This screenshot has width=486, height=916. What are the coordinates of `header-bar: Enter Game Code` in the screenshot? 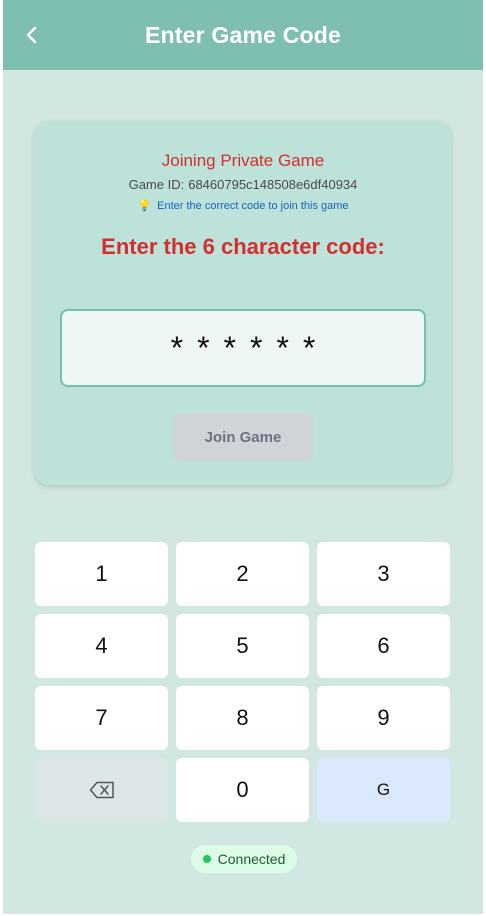 It's located at (243, 35).